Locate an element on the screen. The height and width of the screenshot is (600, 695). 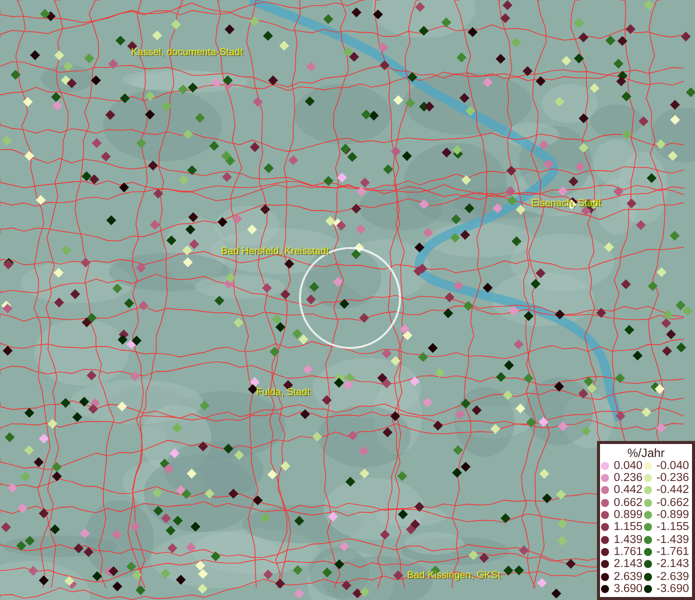
legend-label: -0.899 is located at coordinates (672, 515).